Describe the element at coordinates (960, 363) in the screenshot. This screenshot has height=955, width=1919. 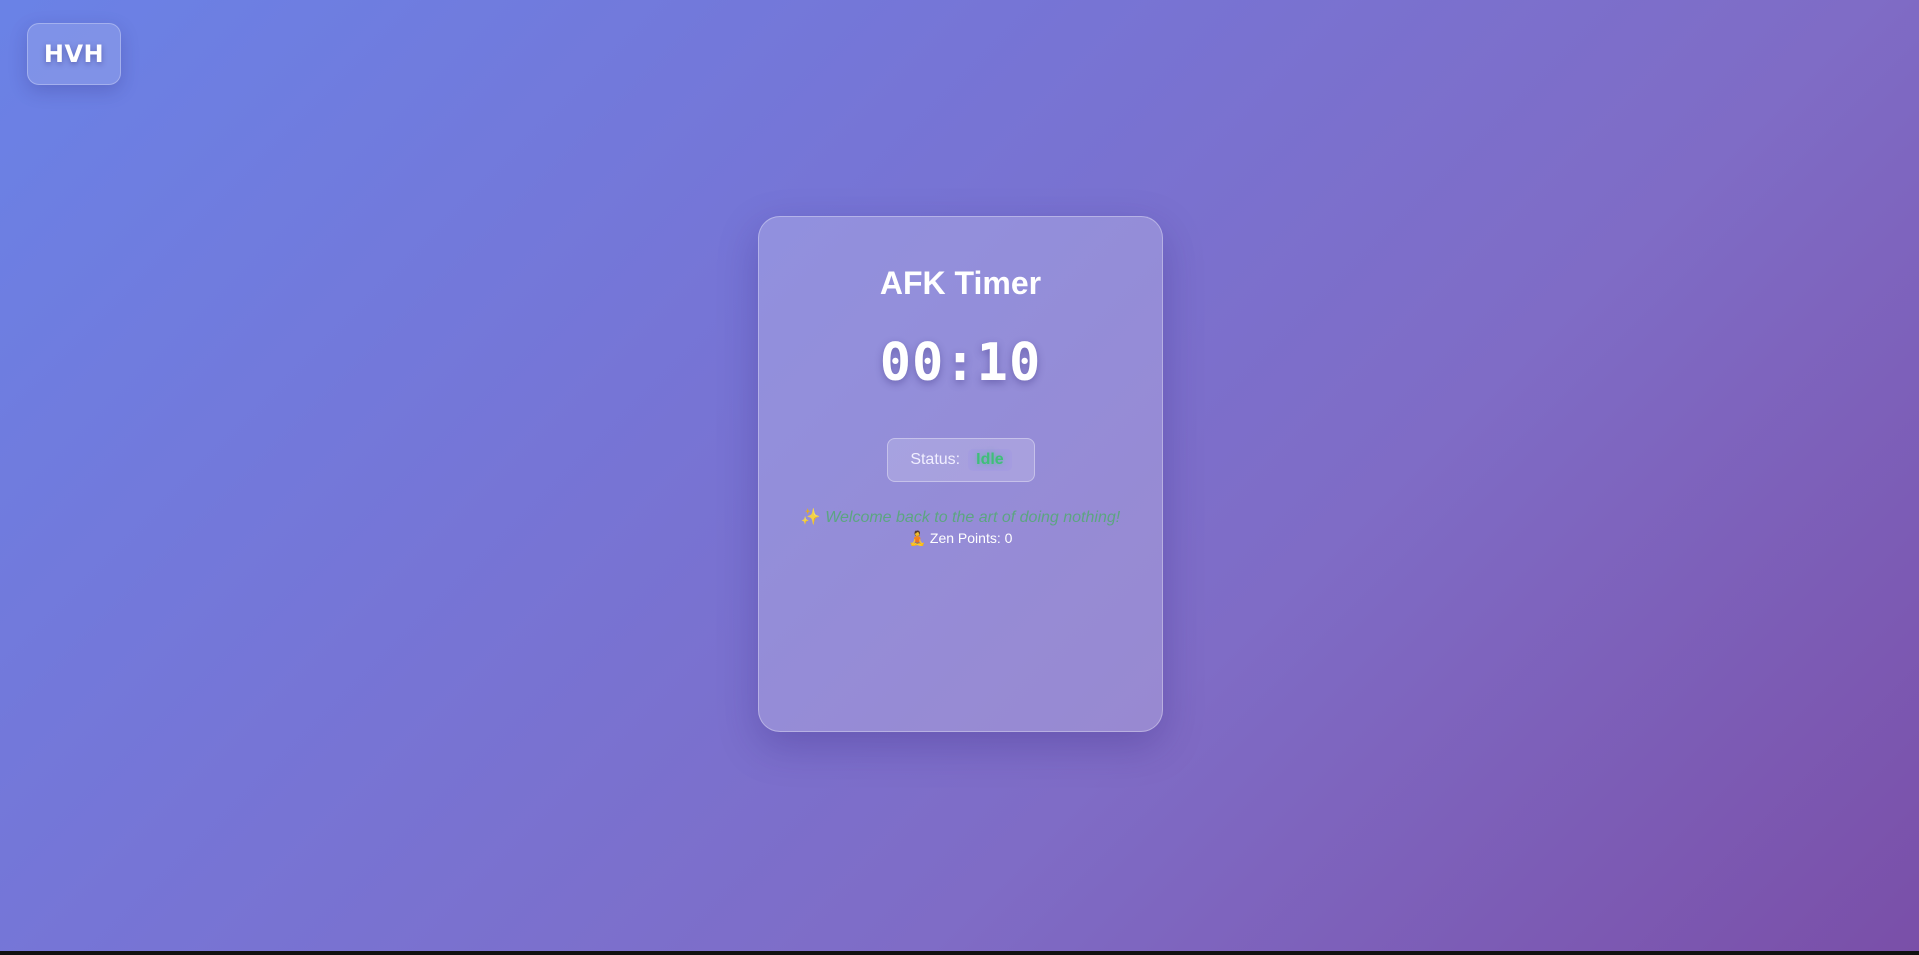
I see `timer-display: 00:10` at that location.